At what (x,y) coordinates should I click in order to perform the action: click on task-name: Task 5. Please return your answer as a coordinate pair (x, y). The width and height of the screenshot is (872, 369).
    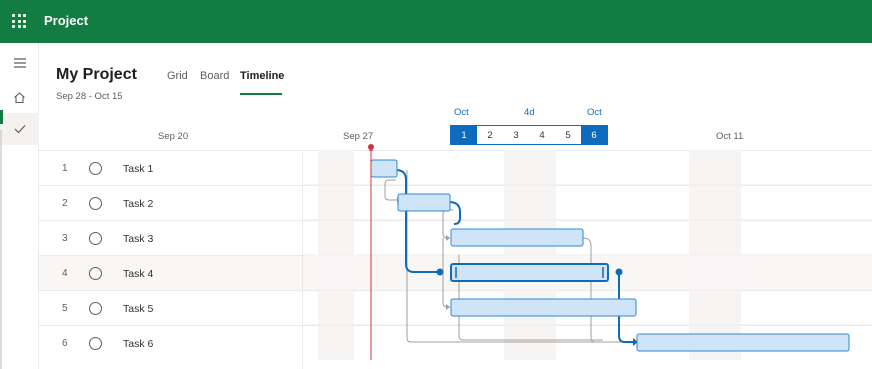
    Looking at the image, I should click on (138, 309).